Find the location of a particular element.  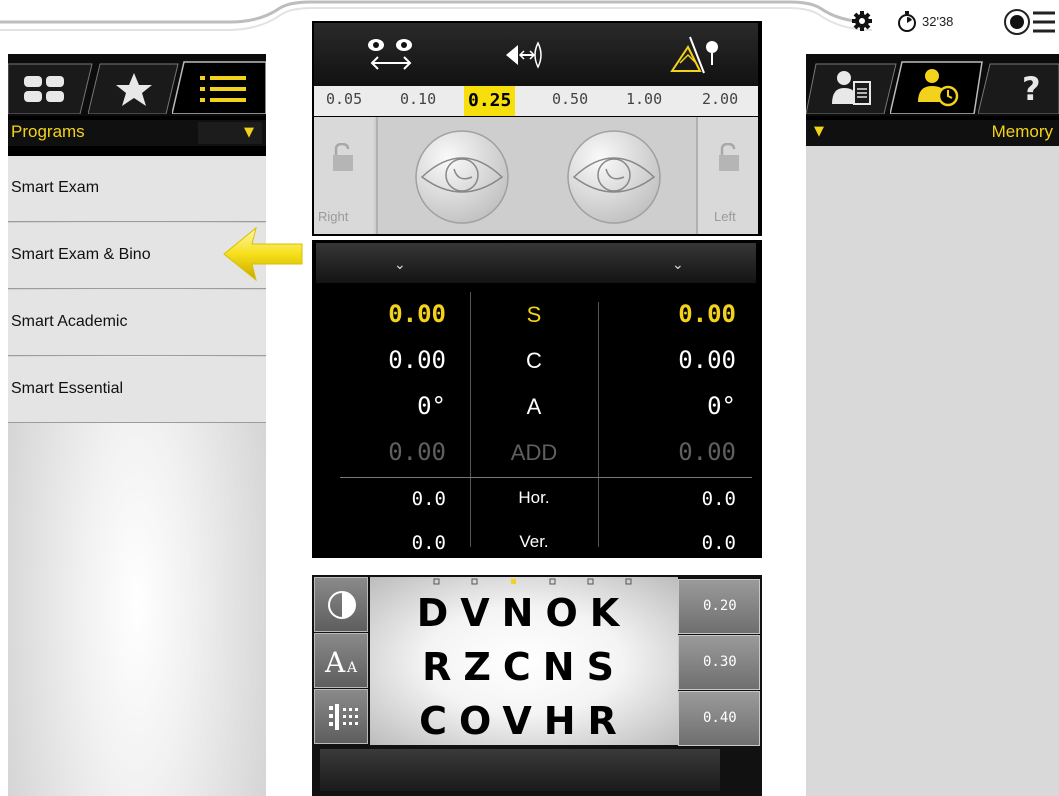

timer-icon is located at coordinates (907, 21).